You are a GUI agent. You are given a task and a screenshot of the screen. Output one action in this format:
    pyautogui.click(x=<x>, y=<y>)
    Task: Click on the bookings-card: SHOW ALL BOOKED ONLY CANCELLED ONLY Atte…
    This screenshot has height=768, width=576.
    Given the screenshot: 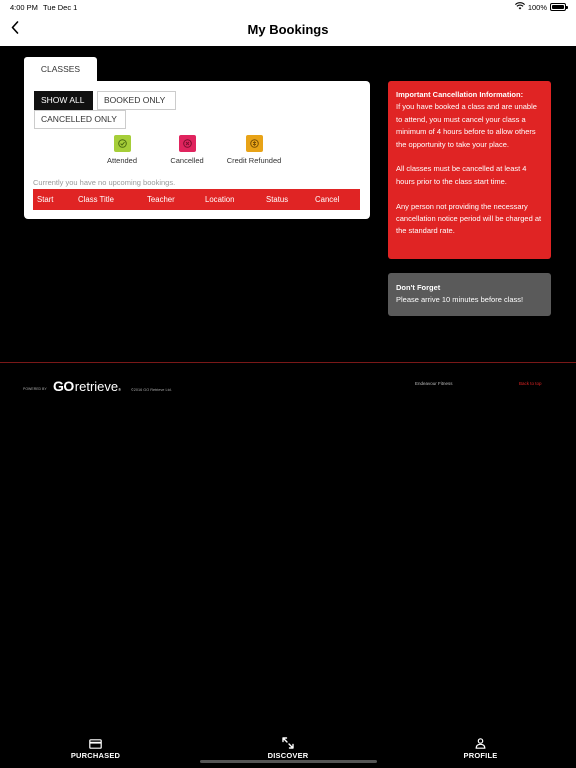 What is the action you would take?
    pyautogui.click(x=197, y=150)
    